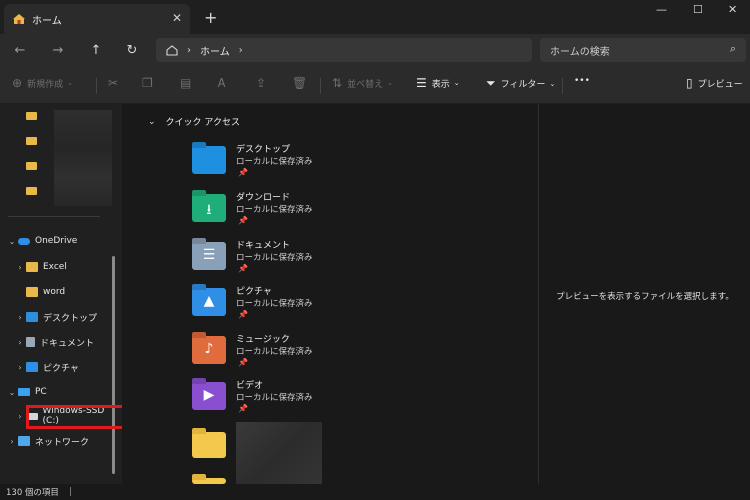 This screenshot has height=500, width=750. What do you see at coordinates (224, 83) in the screenshot?
I see `rename-icon: Ꭺ` at bounding box center [224, 83].